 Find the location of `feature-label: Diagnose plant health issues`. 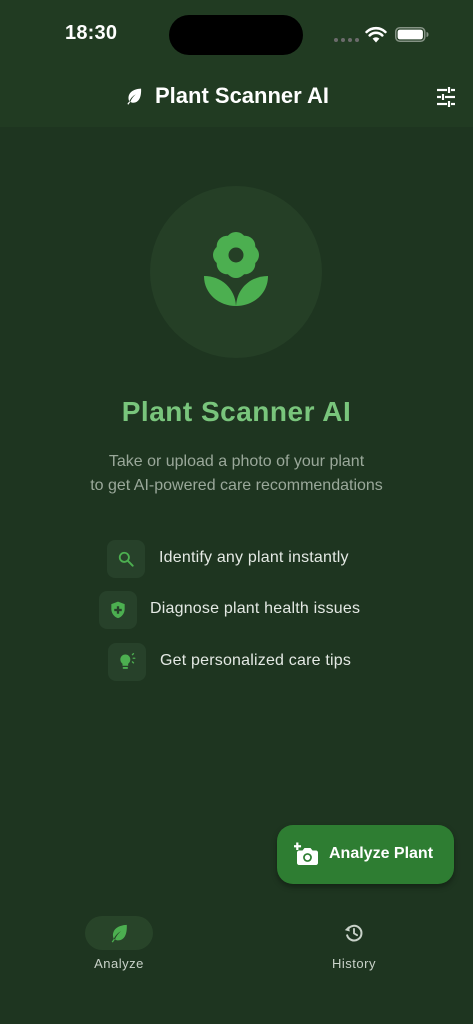

feature-label: Diagnose plant health issues is located at coordinates (255, 608).